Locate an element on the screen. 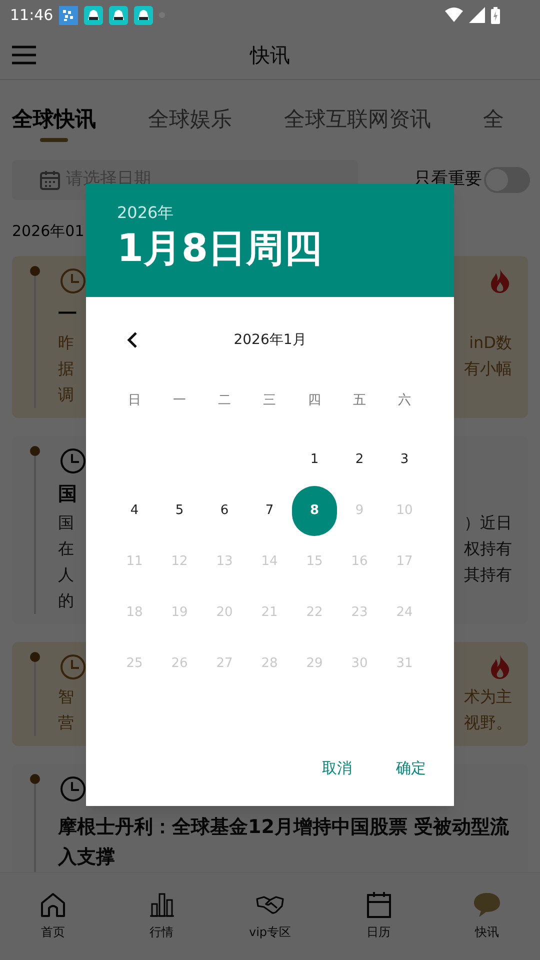  news-title-fragment: 一 is located at coordinates (67, 314).